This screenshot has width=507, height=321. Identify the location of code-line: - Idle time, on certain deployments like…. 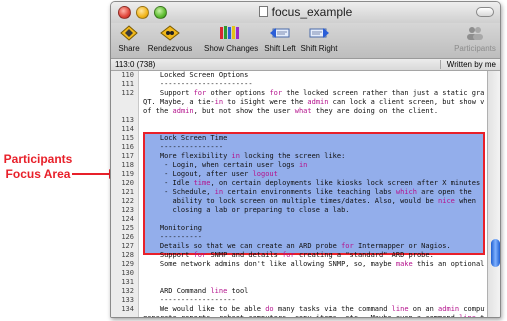
(314, 183).